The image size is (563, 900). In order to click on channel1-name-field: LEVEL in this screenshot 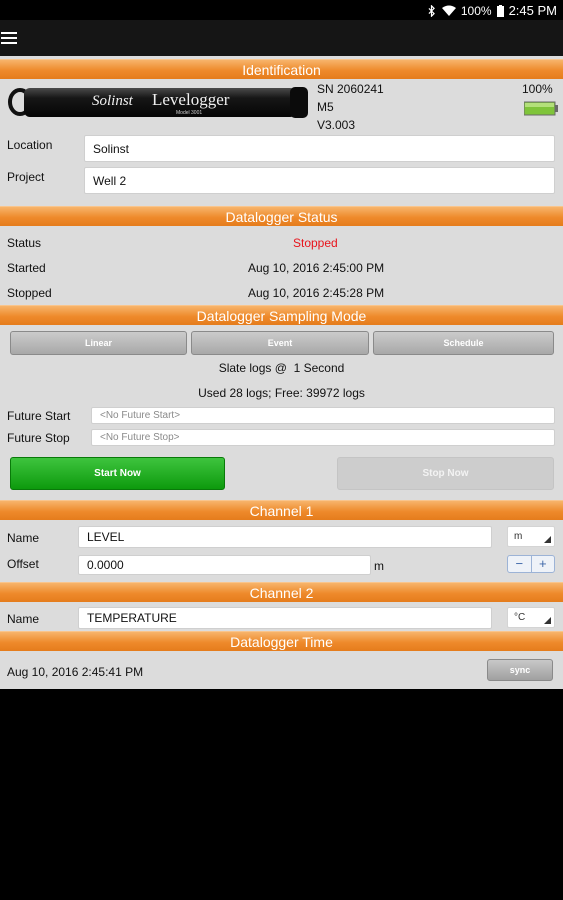, I will do `click(285, 537)`.